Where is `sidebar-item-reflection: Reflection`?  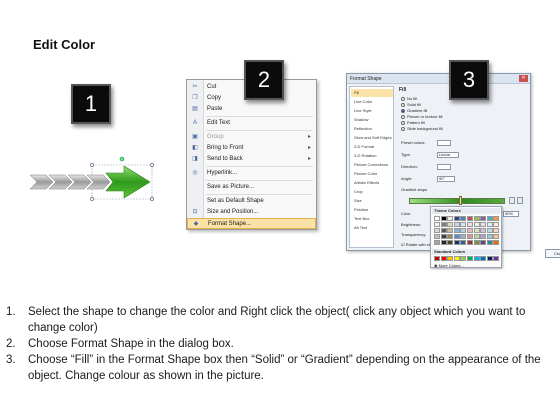
sidebar-item-reflection: Reflection is located at coordinates (372, 129).